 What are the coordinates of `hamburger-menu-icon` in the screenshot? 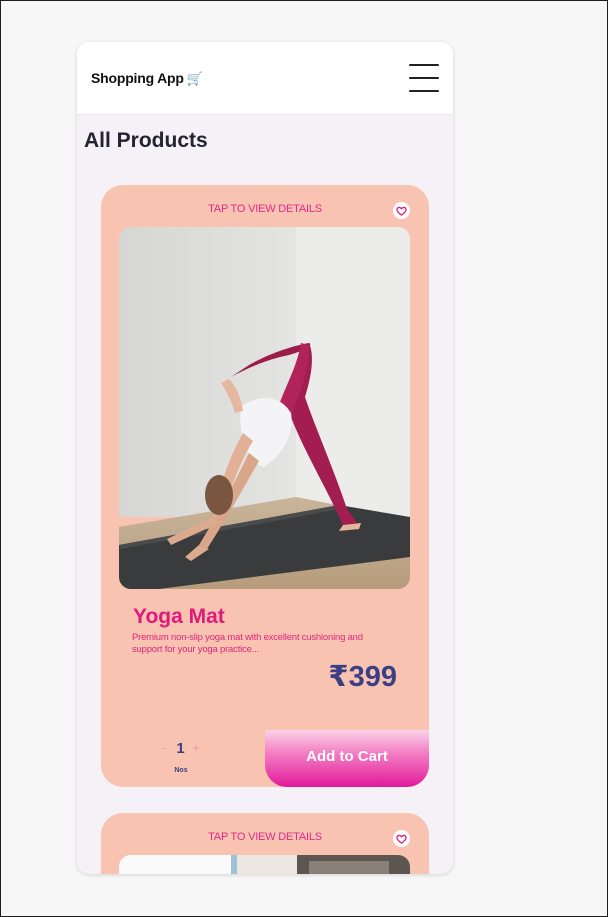 It's located at (424, 78).